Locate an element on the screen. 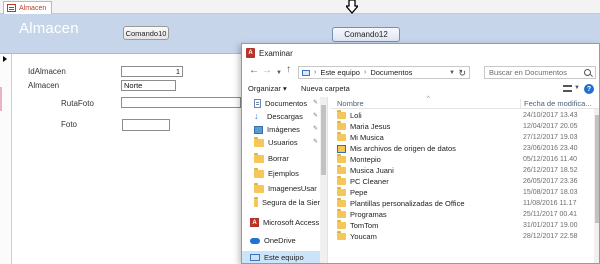 The height and width of the screenshot is (264, 600). foto-image-frame is located at coordinates (146, 125).